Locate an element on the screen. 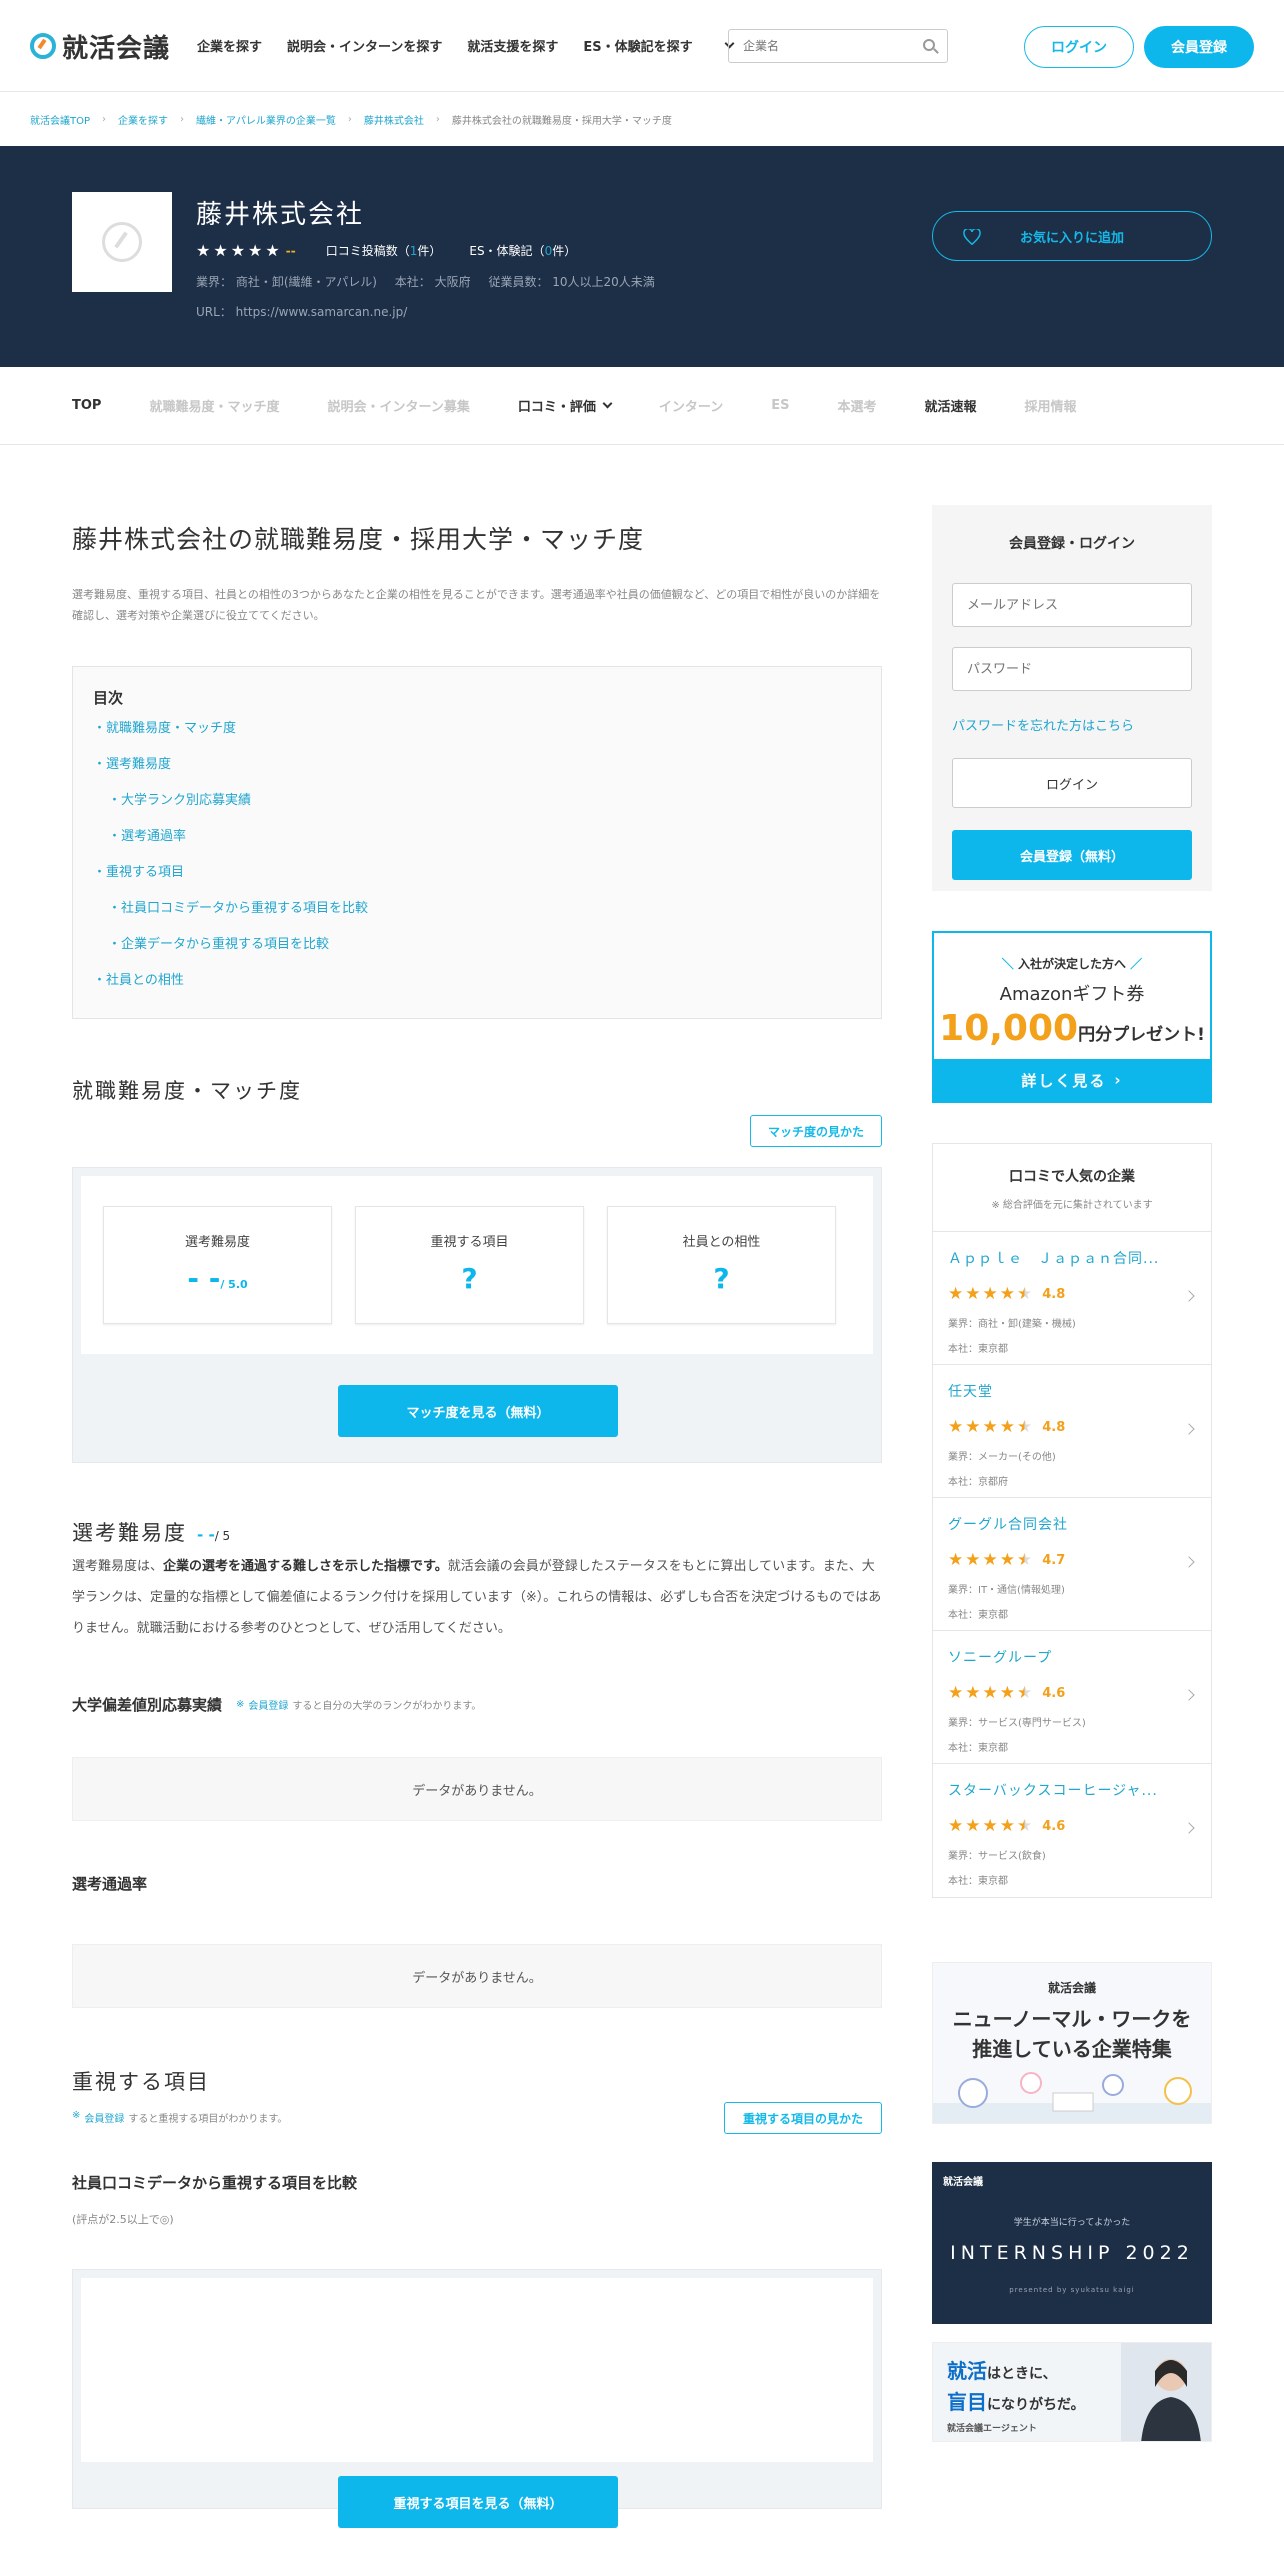  password-input is located at coordinates (1072, 669).